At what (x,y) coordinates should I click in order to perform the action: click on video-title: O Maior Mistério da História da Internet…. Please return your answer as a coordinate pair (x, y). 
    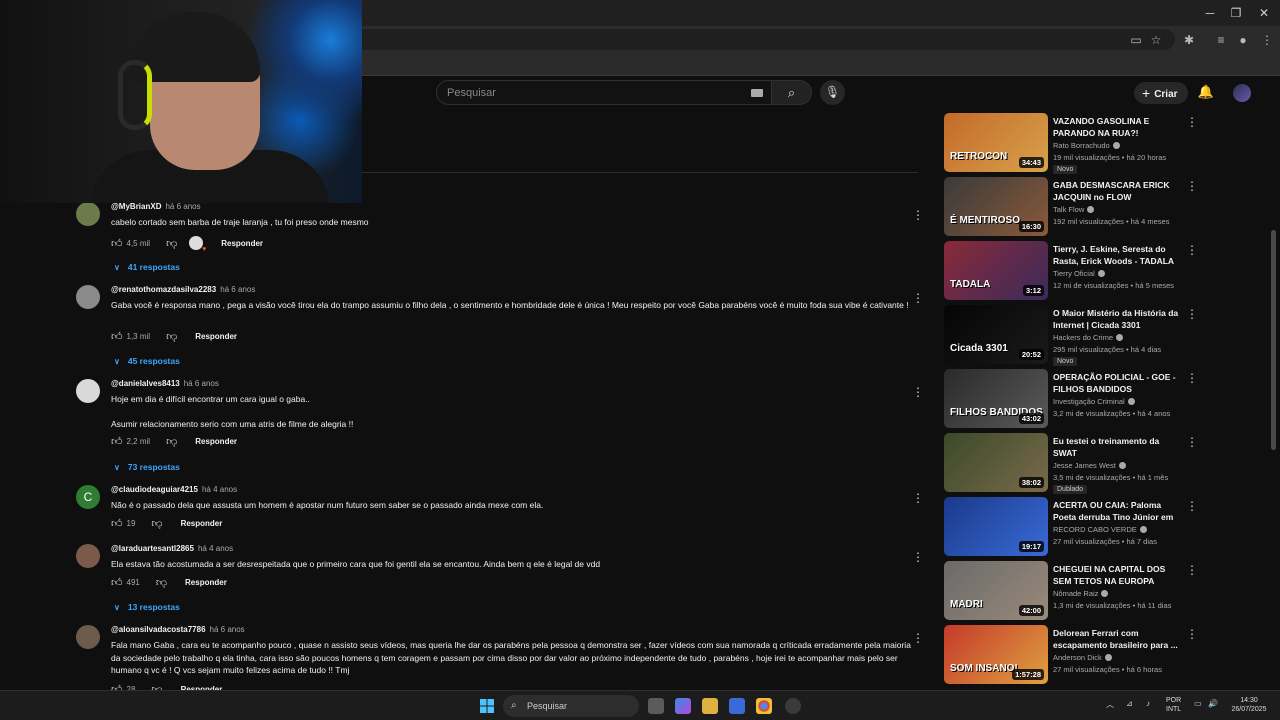
    Looking at the image, I should click on (1116, 319).